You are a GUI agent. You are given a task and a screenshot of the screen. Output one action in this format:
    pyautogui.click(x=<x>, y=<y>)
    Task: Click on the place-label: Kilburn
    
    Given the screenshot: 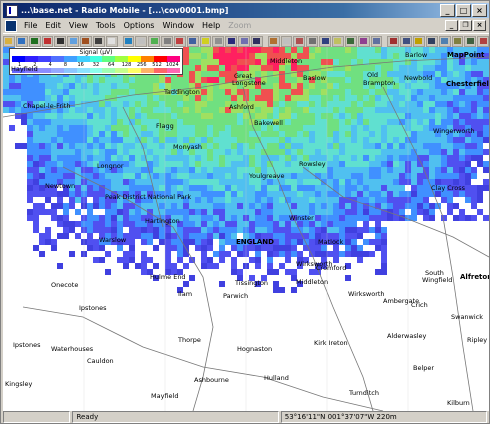 What is the action you would take?
    pyautogui.click(x=458, y=403)
    